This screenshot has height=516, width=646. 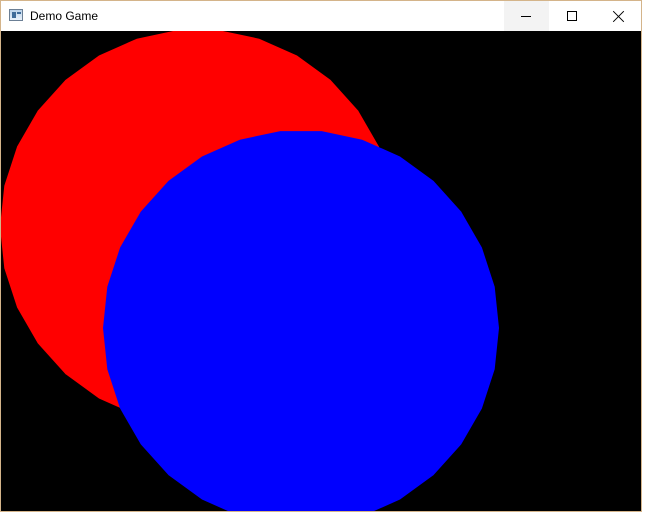 What do you see at coordinates (321, 16) in the screenshot?
I see `title-bar: Demo Game` at bounding box center [321, 16].